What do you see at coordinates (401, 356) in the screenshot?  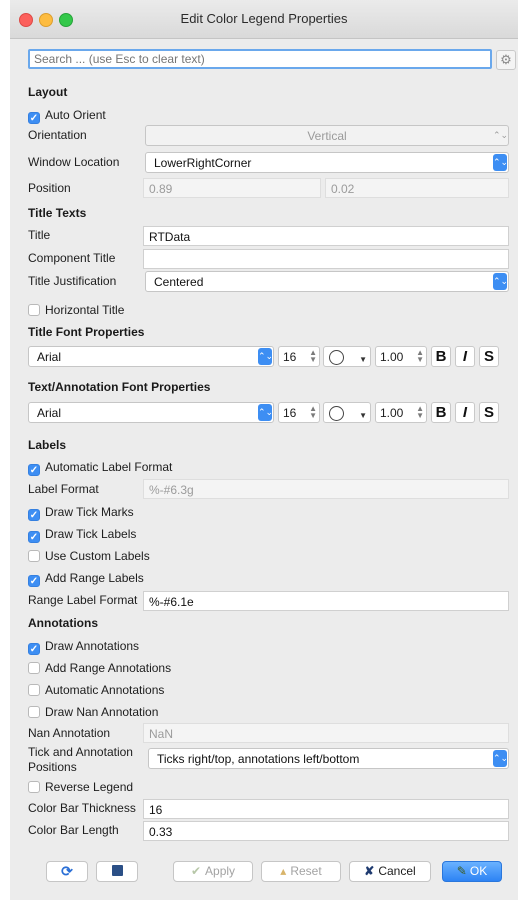 I see `title-font-opacity-spinbox: 1.00 ▲ ▼` at bounding box center [401, 356].